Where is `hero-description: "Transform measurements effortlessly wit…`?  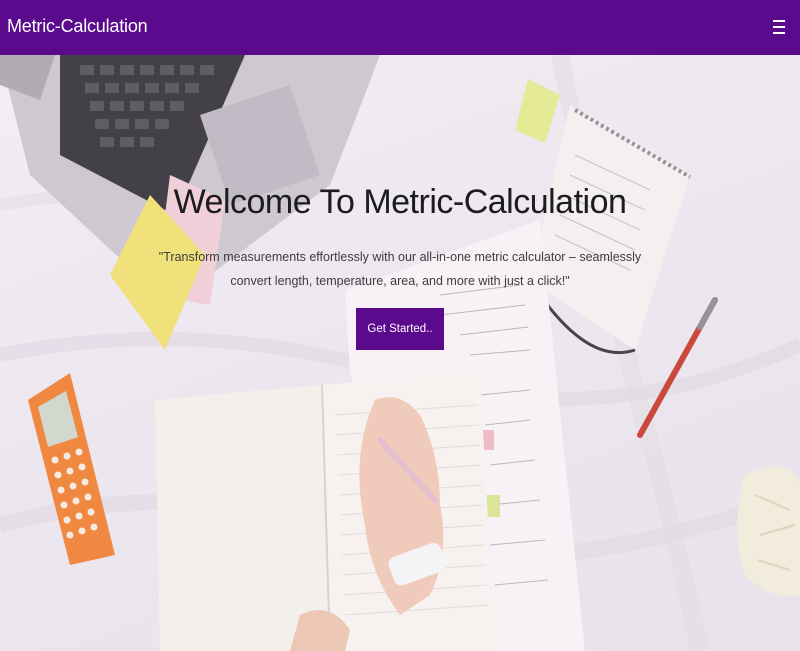
hero-description: "Transform measurements effortlessly wit… is located at coordinates (400, 269).